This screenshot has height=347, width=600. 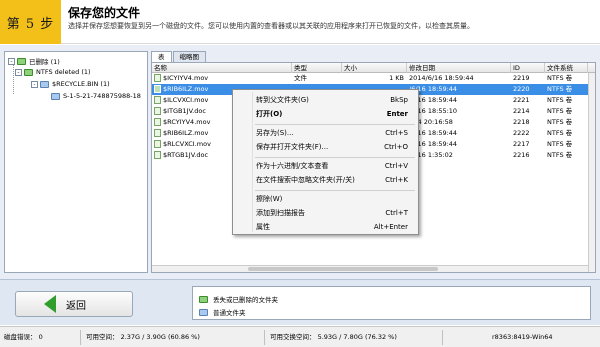 What do you see at coordinates (186, 155) in the screenshot?
I see `file-name: $RTGB1JV.doc` at bounding box center [186, 155].